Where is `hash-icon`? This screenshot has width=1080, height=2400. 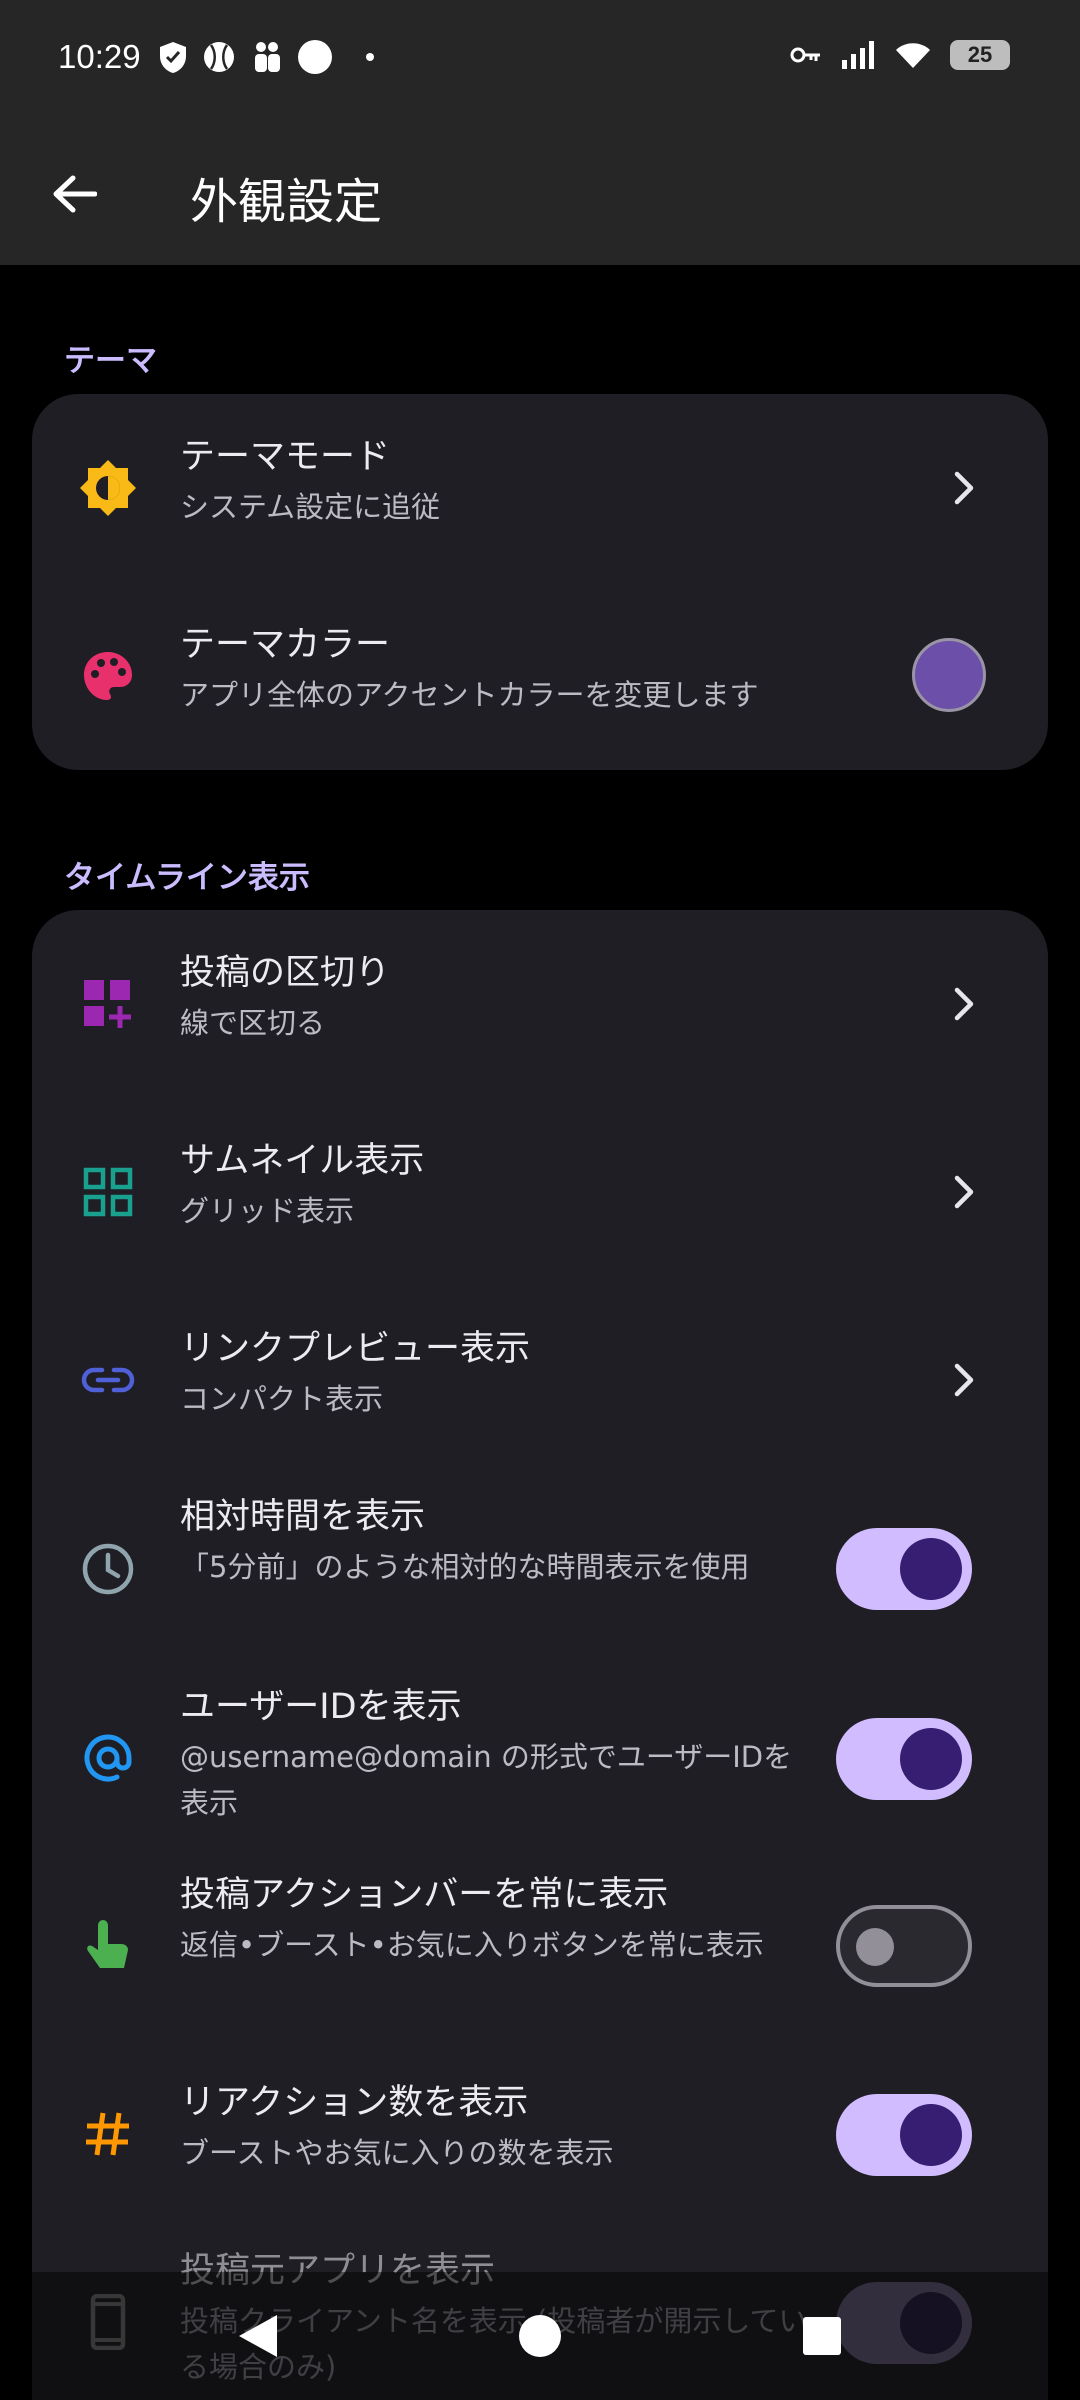 hash-icon is located at coordinates (108, 2134).